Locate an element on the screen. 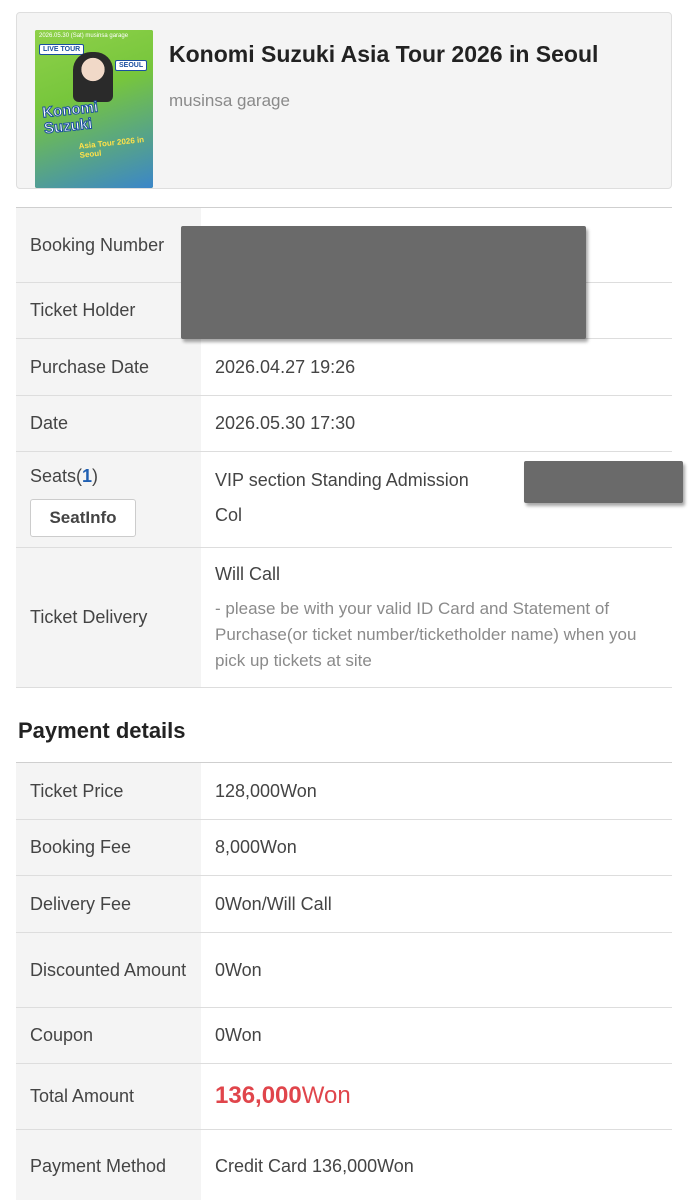  delivery-fee-value: 0Won/Will Call is located at coordinates (436, 904).